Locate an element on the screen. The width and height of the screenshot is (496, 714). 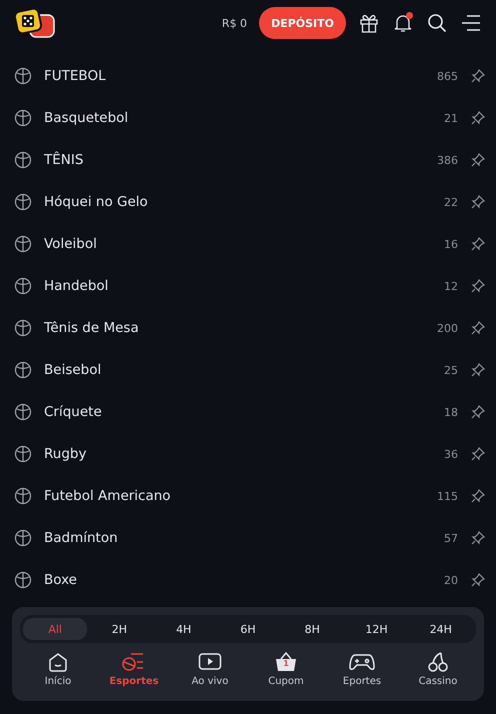
home-icon is located at coordinates (58, 662).